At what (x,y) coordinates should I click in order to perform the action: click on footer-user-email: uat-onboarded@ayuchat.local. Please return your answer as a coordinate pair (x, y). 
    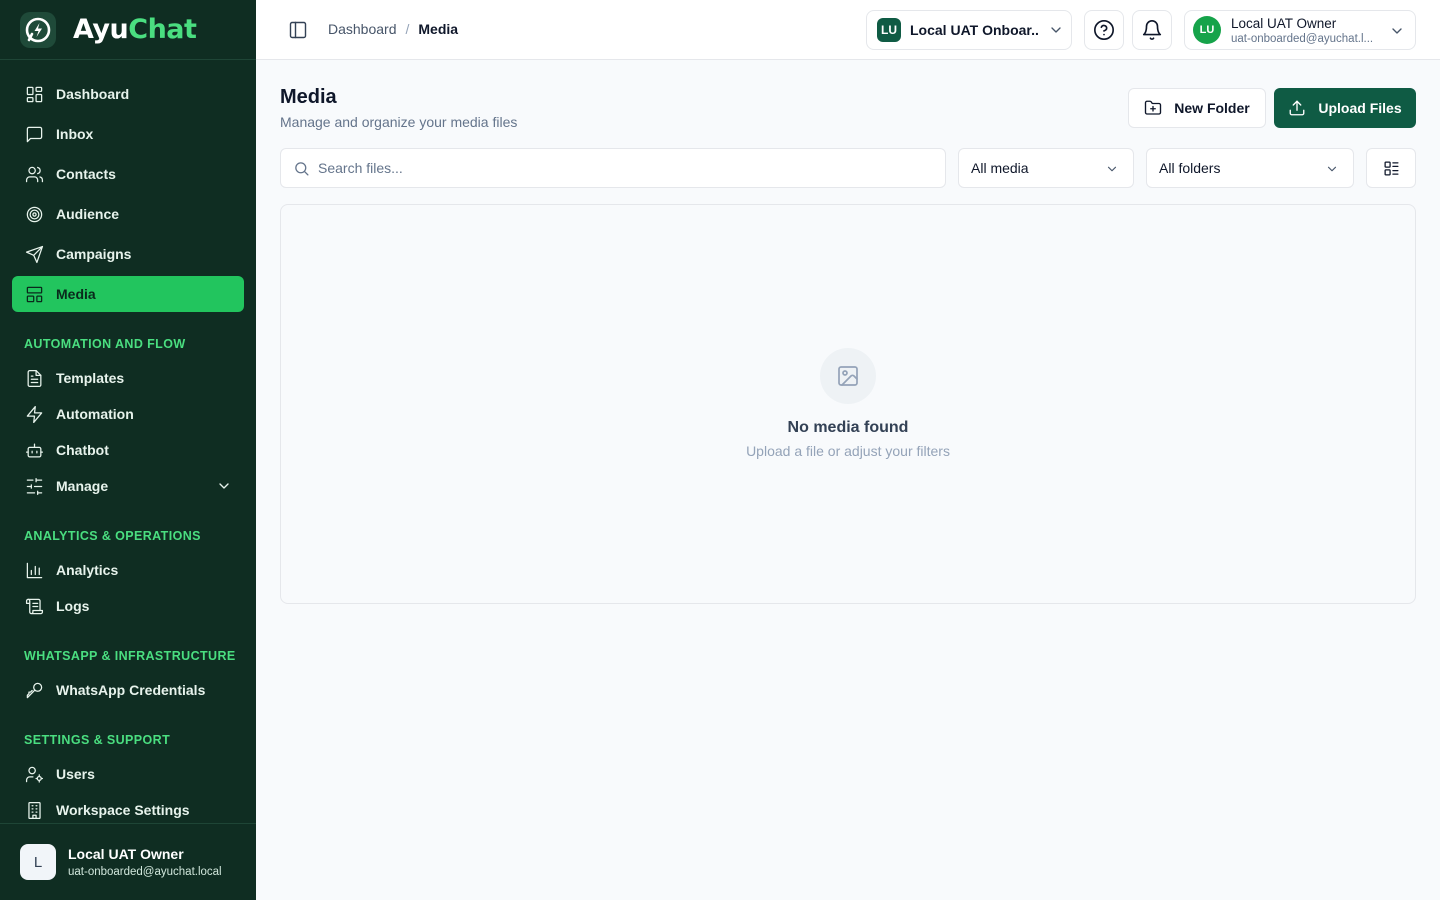
    Looking at the image, I should click on (145, 872).